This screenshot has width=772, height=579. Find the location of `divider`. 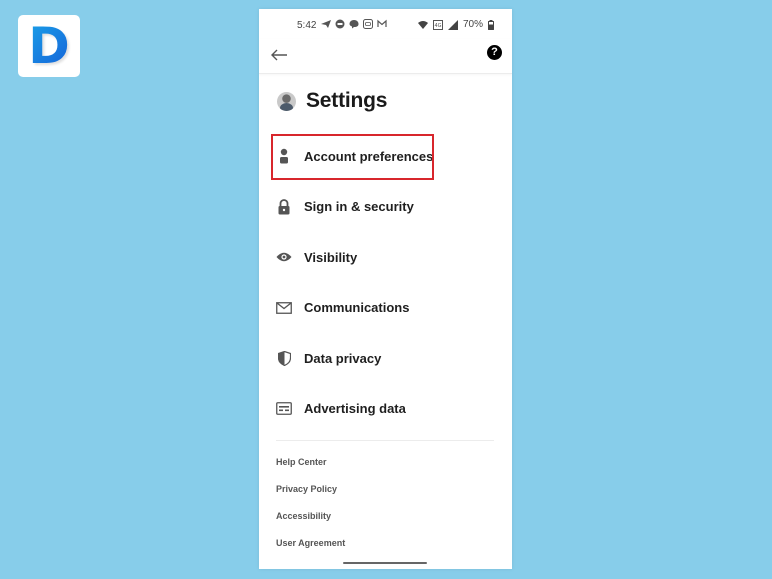

divider is located at coordinates (385, 440).